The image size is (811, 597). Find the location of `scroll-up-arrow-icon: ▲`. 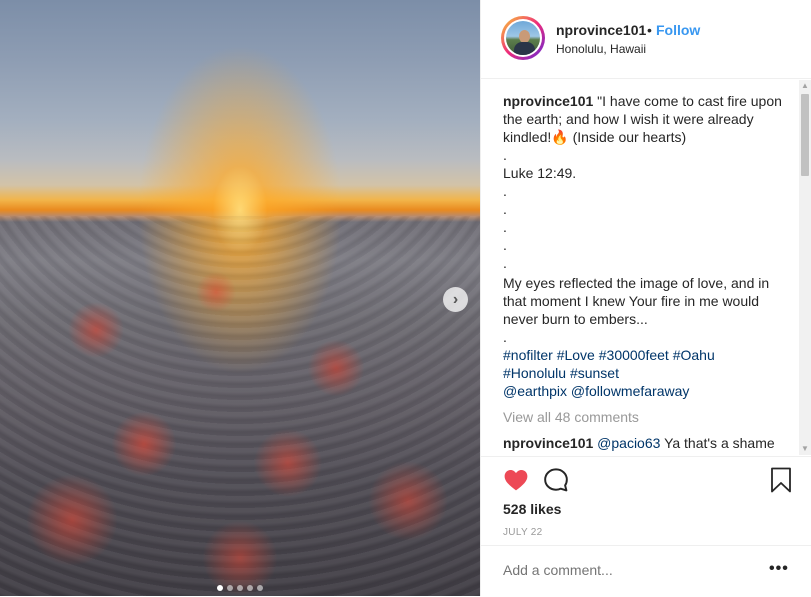

scroll-up-arrow-icon: ▲ is located at coordinates (805, 86).